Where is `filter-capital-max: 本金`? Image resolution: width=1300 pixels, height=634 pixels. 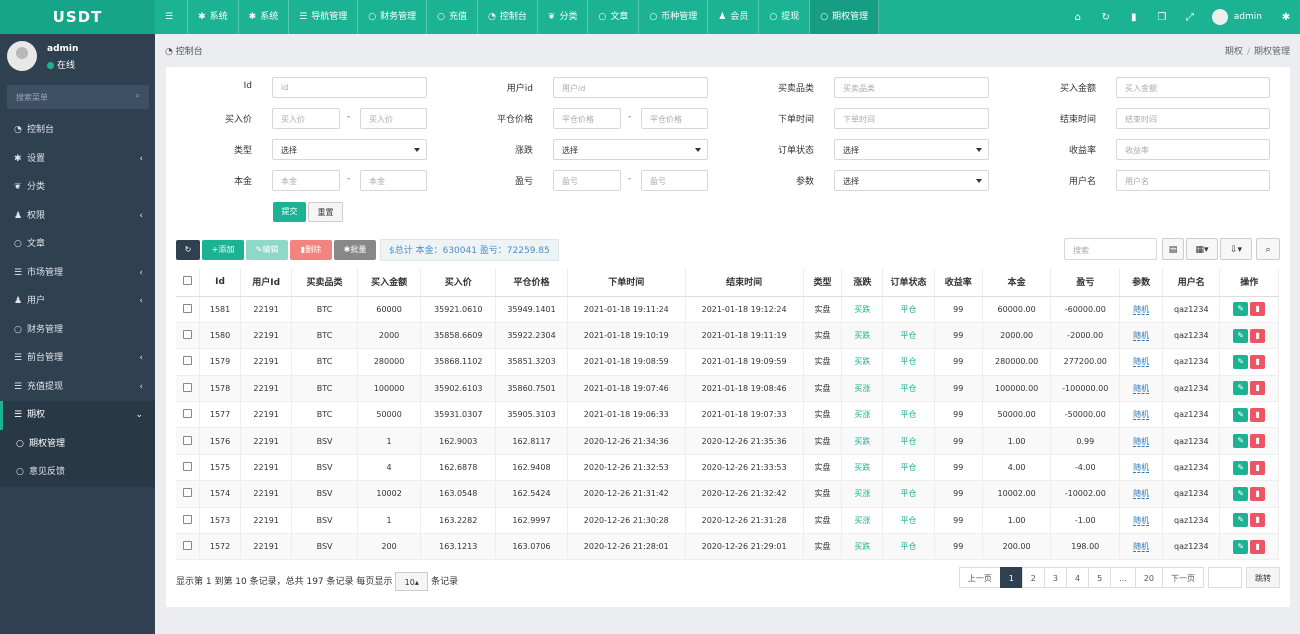 filter-capital-max: 本金 is located at coordinates (393, 180).